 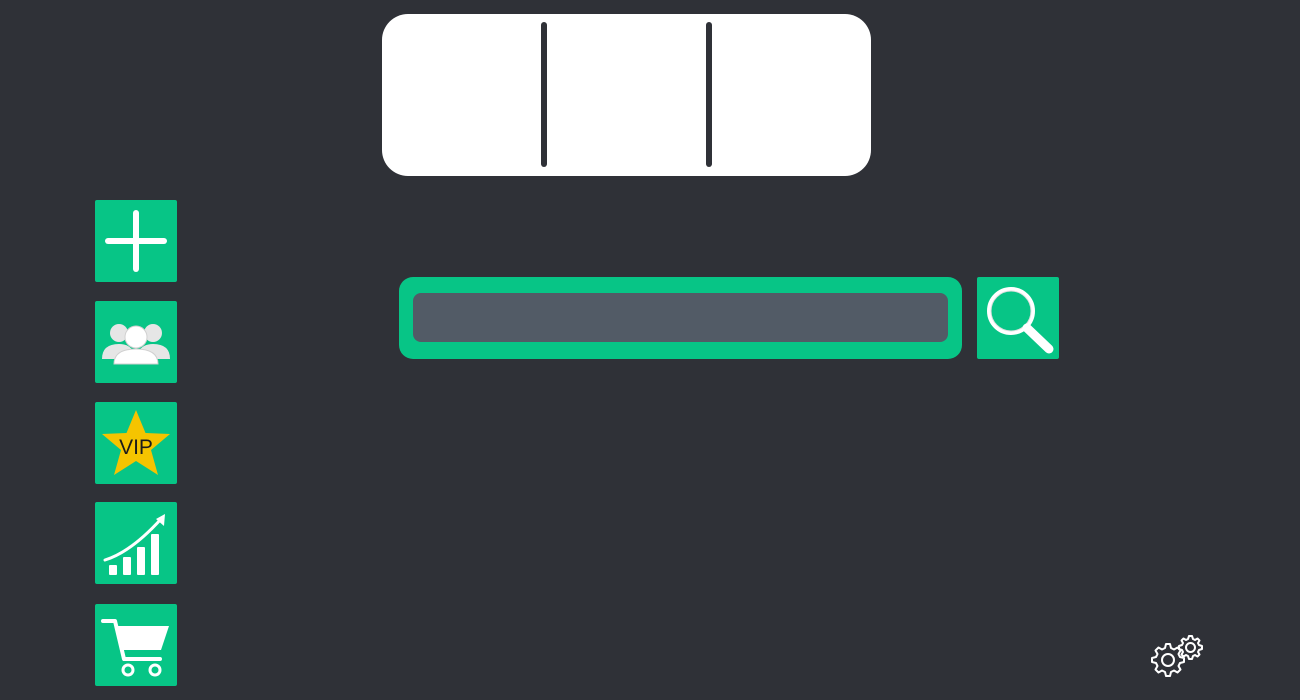 I want to click on stats-button, so click(x=136, y=543).